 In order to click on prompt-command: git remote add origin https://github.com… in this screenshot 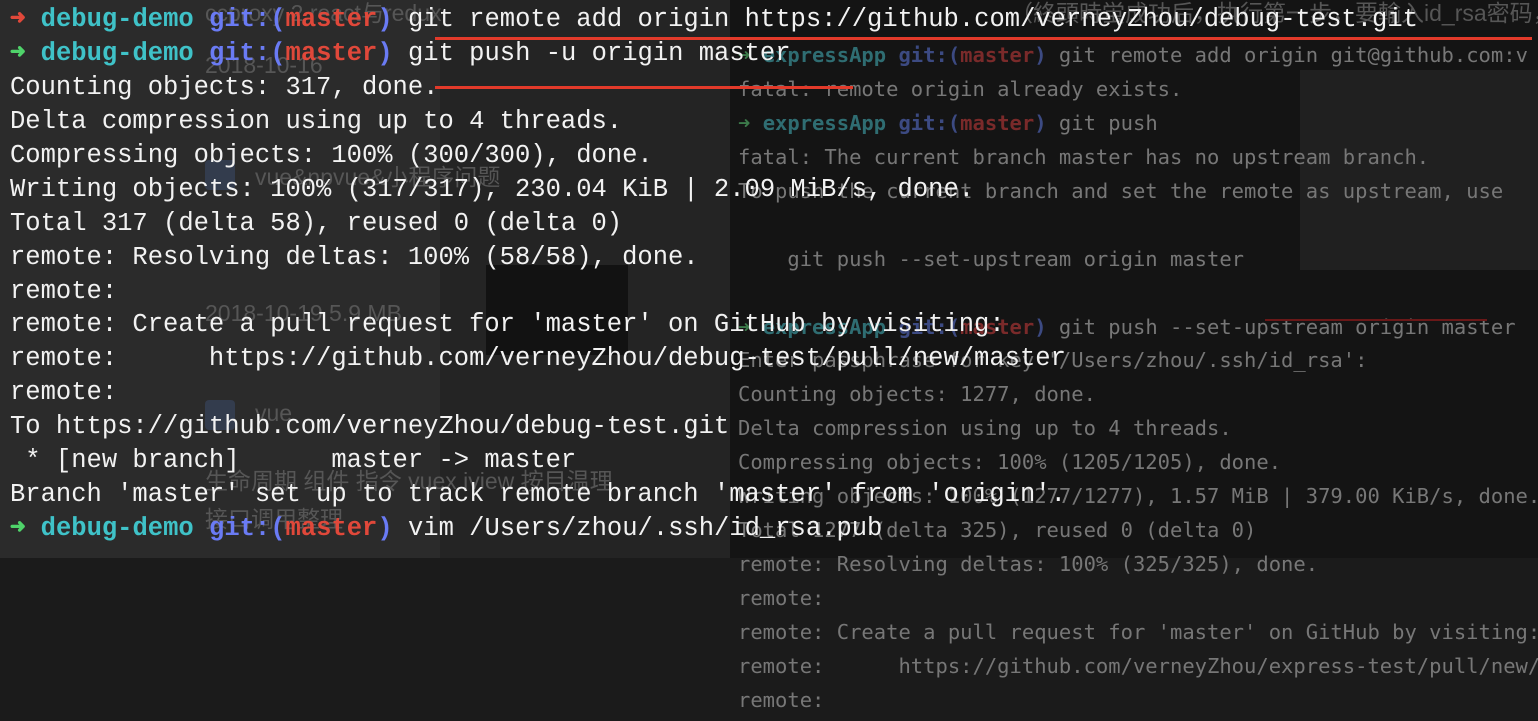, I will do `click(905, 19)`.